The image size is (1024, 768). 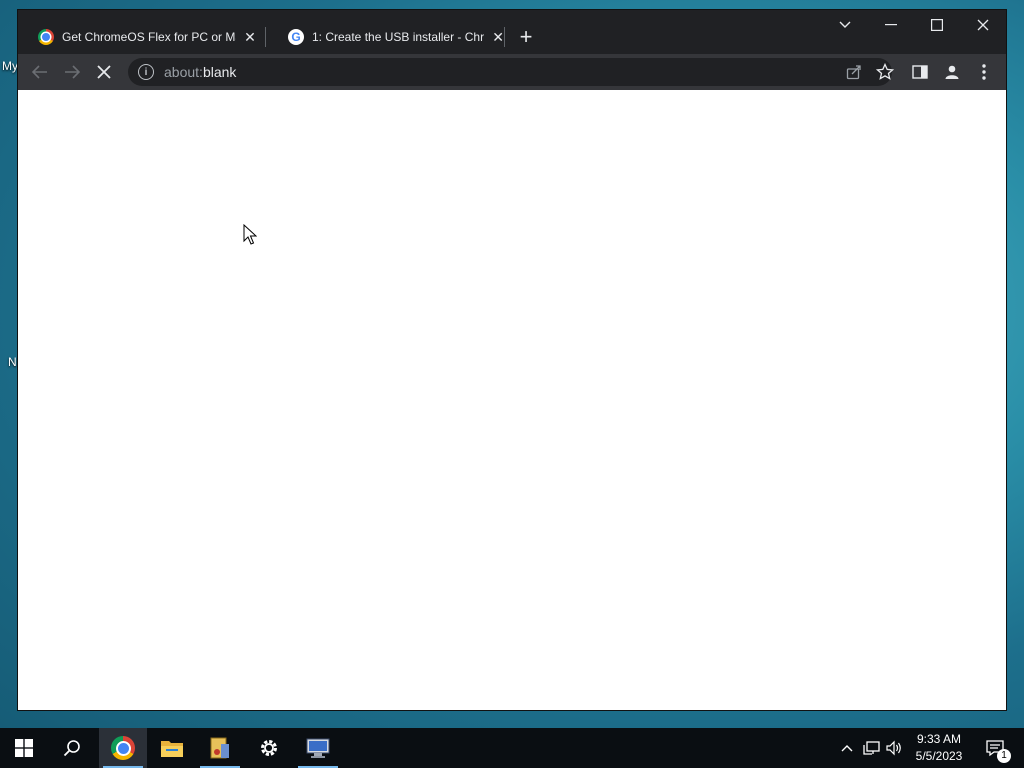 I want to click on start-button, so click(x=24, y=748).